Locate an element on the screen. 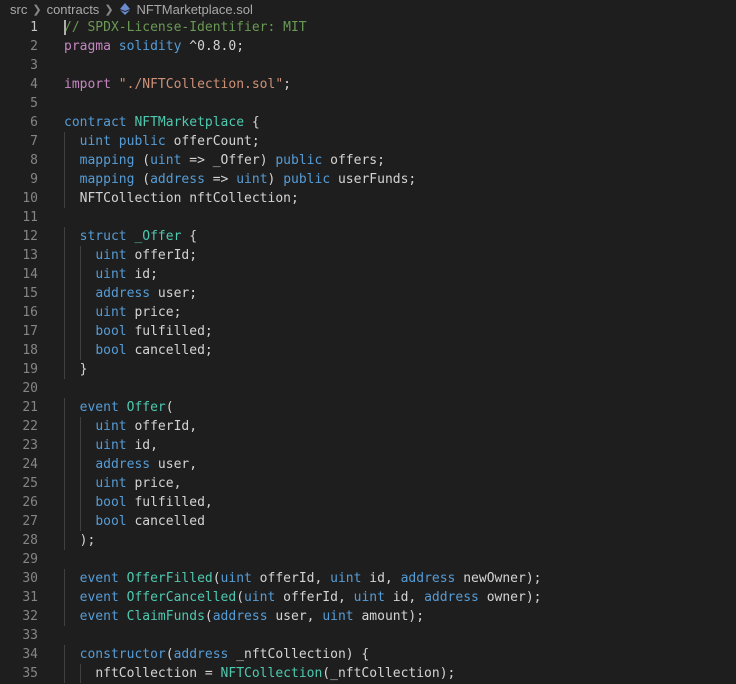 The width and height of the screenshot is (736, 684). code-line: 27 bool cancelled is located at coordinates (368, 521).